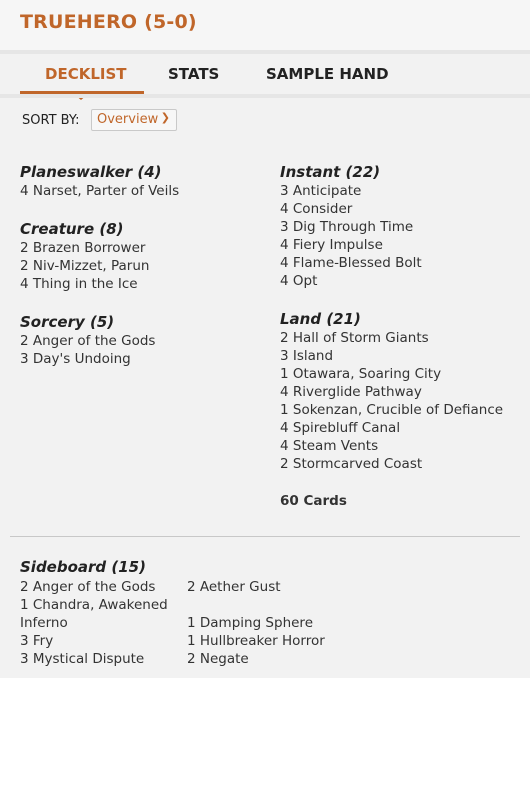 This screenshot has height=795, width=530. What do you see at coordinates (267, 659) in the screenshot?
I see `card-row: 2 Negate` at bounding box center [267, 659].